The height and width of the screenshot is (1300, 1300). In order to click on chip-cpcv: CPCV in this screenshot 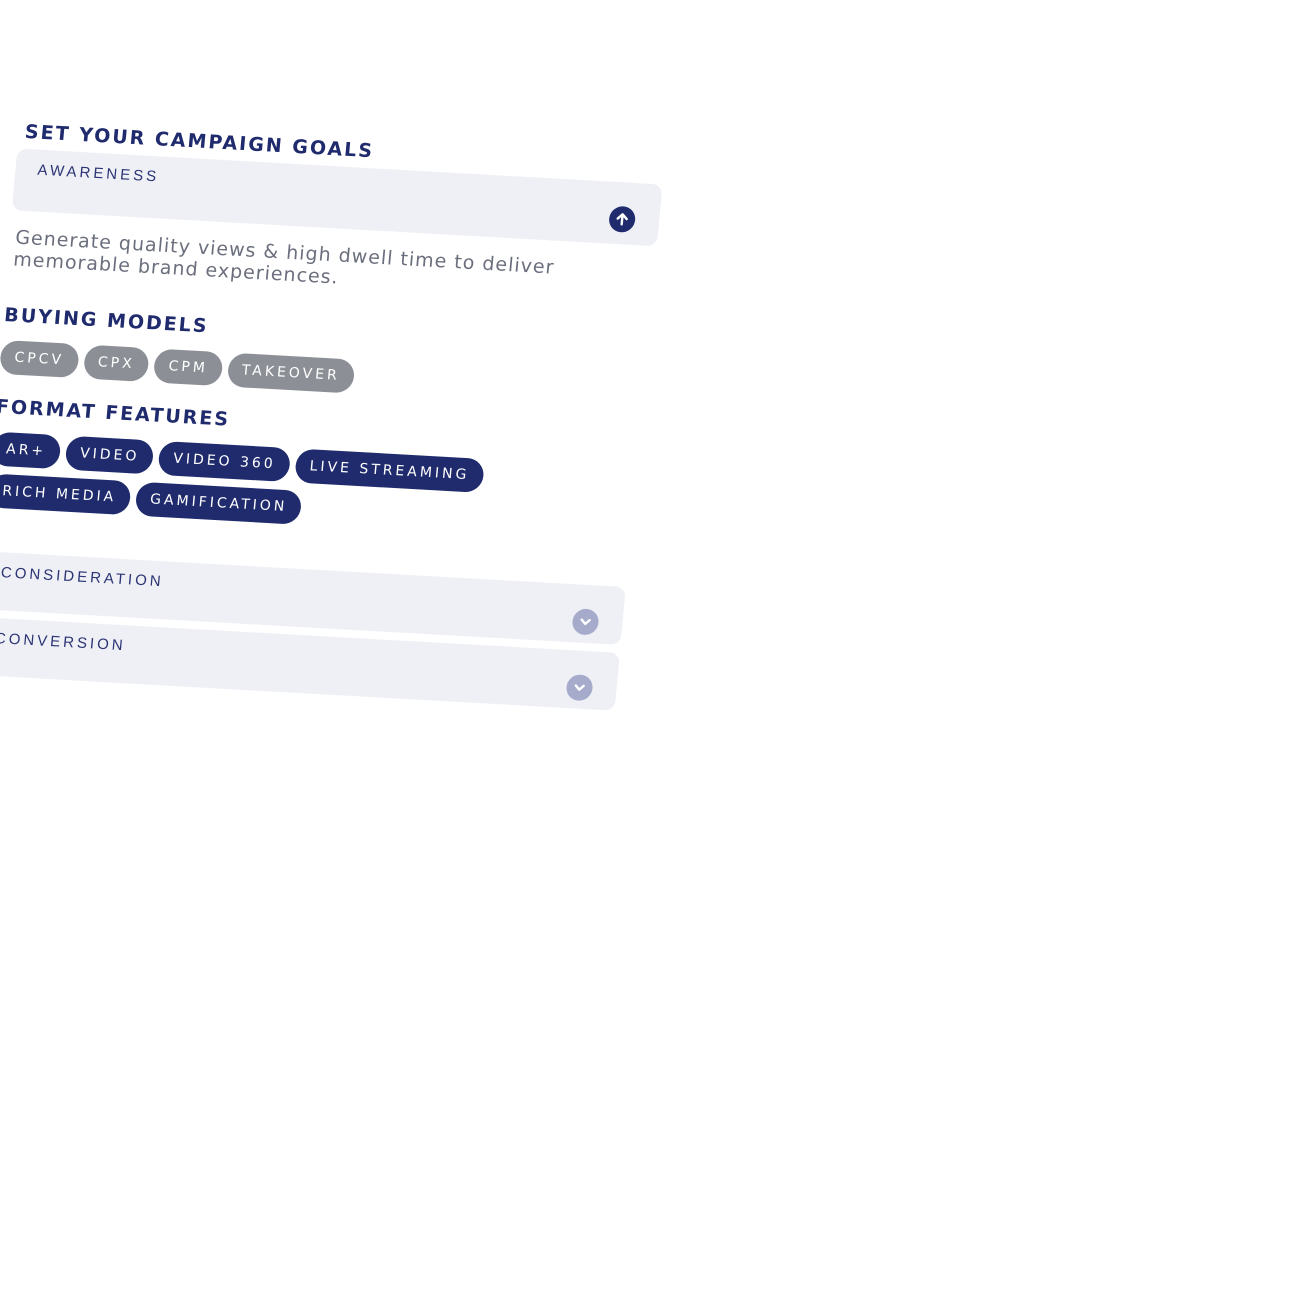, I will do `click(40, 359)`.